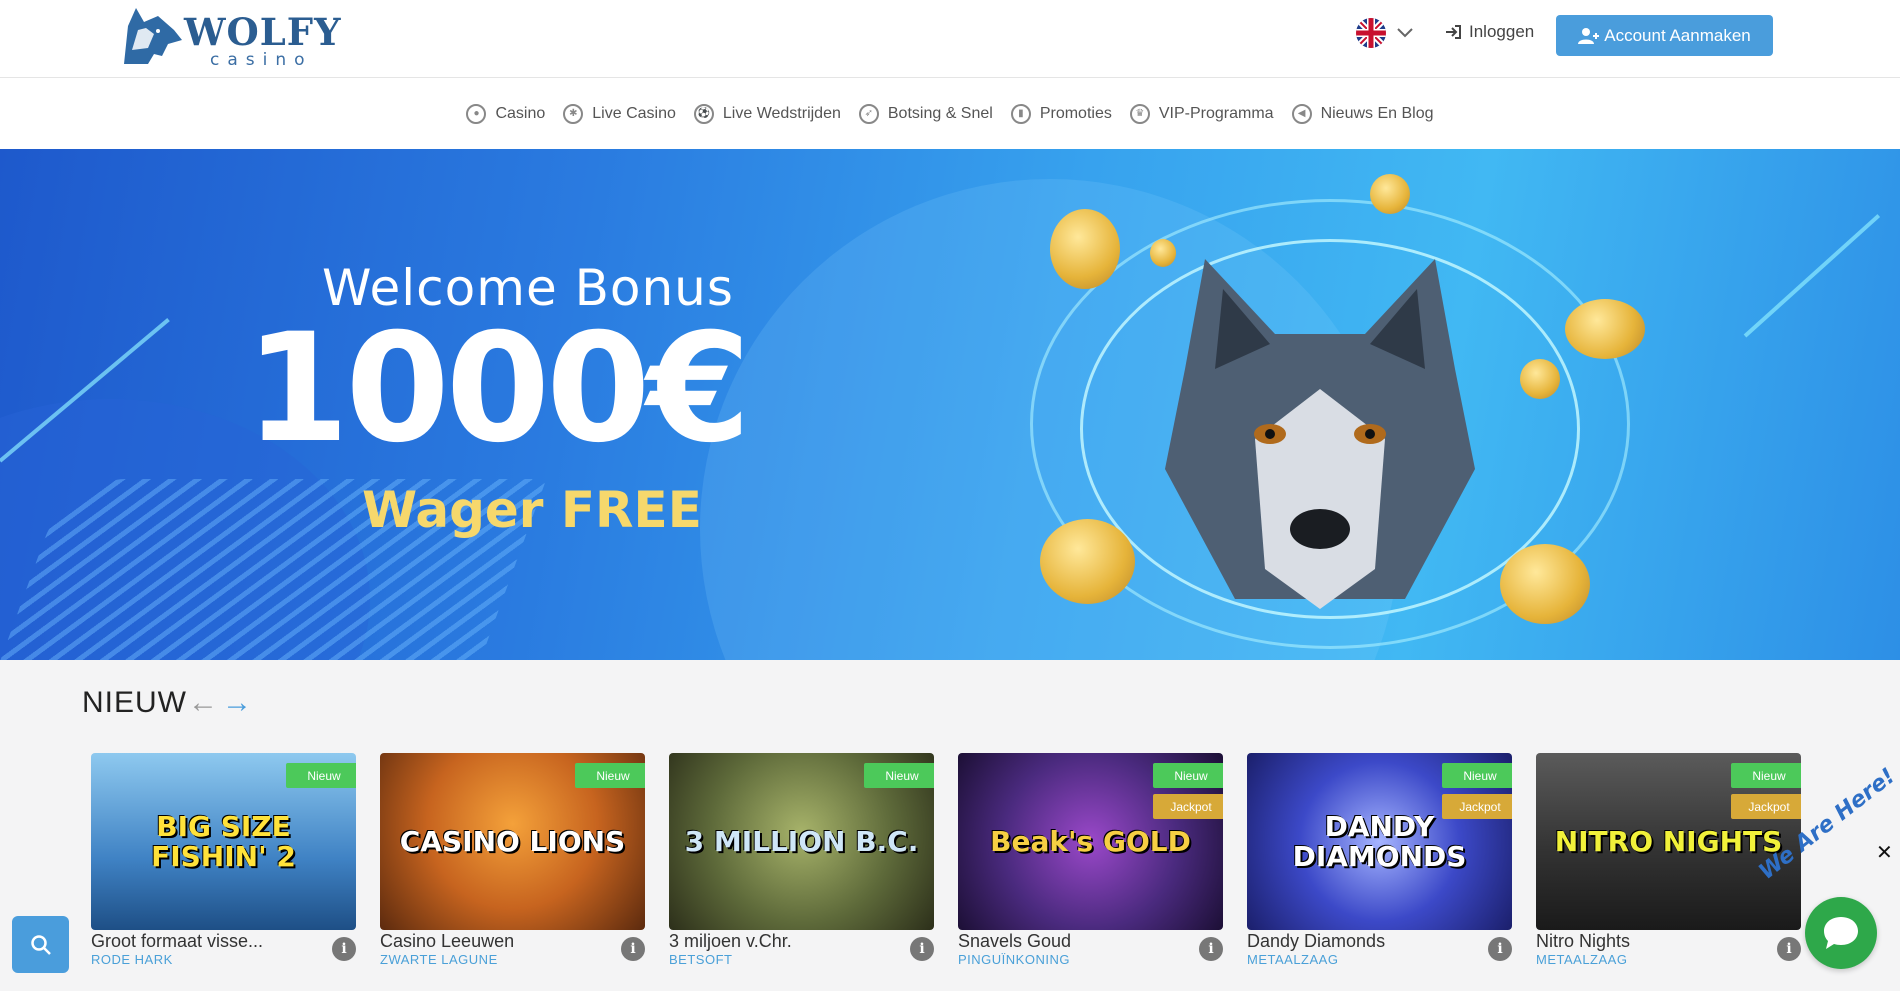 This screenshot has height=991, width=1900. Describe the element at coordinates (573, 113) in the screenshot. I see `live-casino-icon: ✱` at that location.